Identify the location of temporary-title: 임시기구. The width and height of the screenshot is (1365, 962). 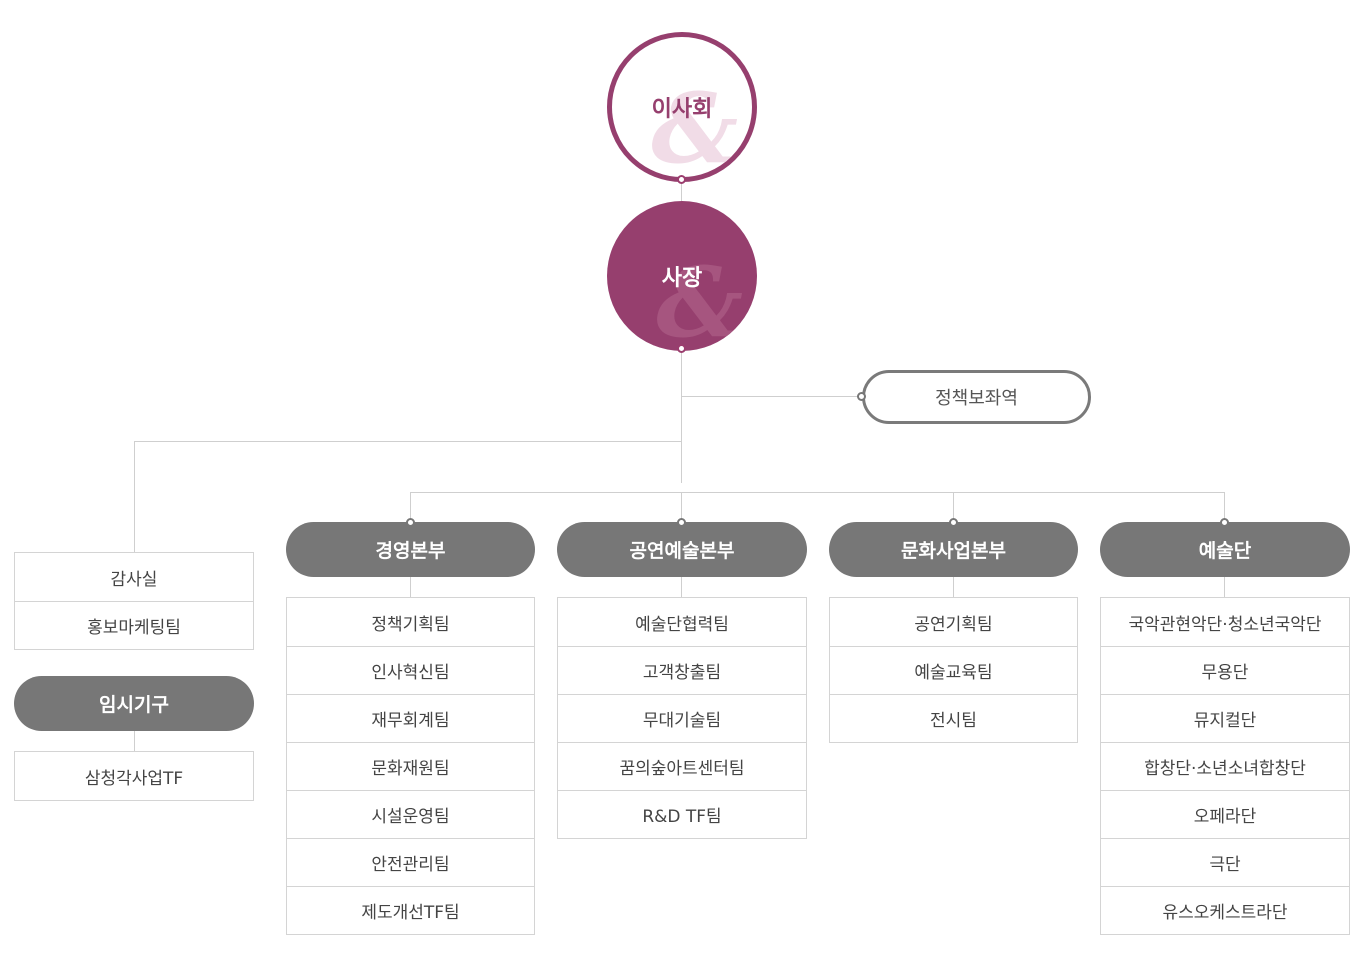
(134, 705).